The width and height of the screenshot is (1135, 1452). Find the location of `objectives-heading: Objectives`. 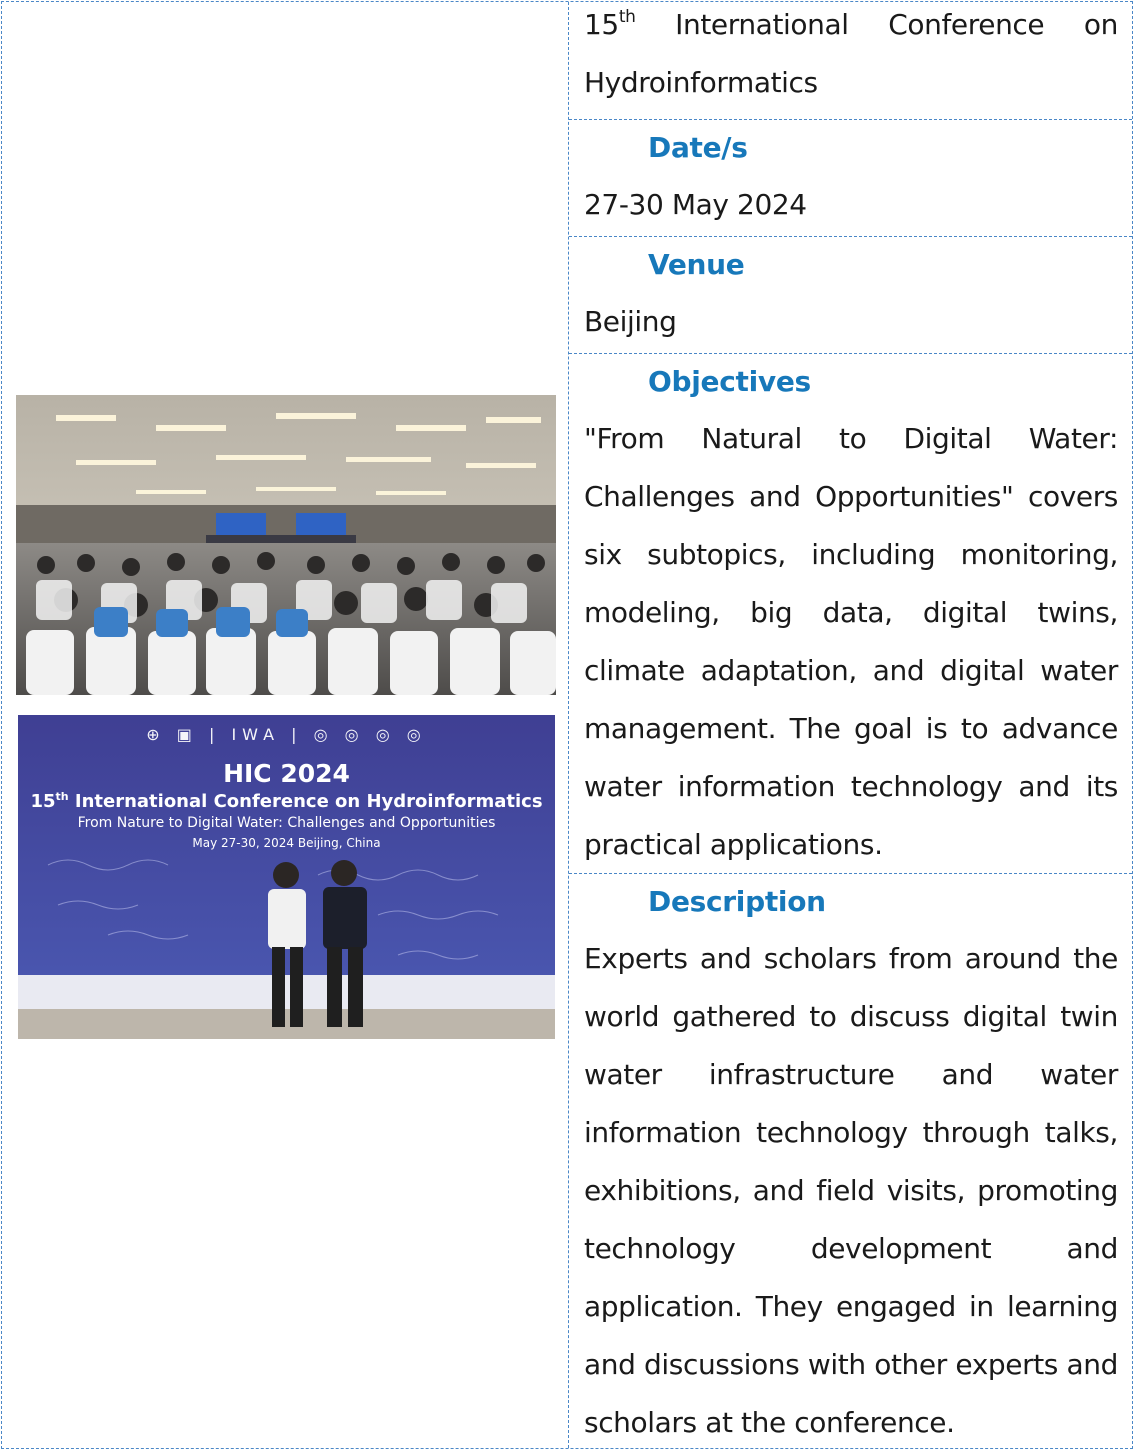

objectives-heading: Objectives is located at coordinates (729, 381).